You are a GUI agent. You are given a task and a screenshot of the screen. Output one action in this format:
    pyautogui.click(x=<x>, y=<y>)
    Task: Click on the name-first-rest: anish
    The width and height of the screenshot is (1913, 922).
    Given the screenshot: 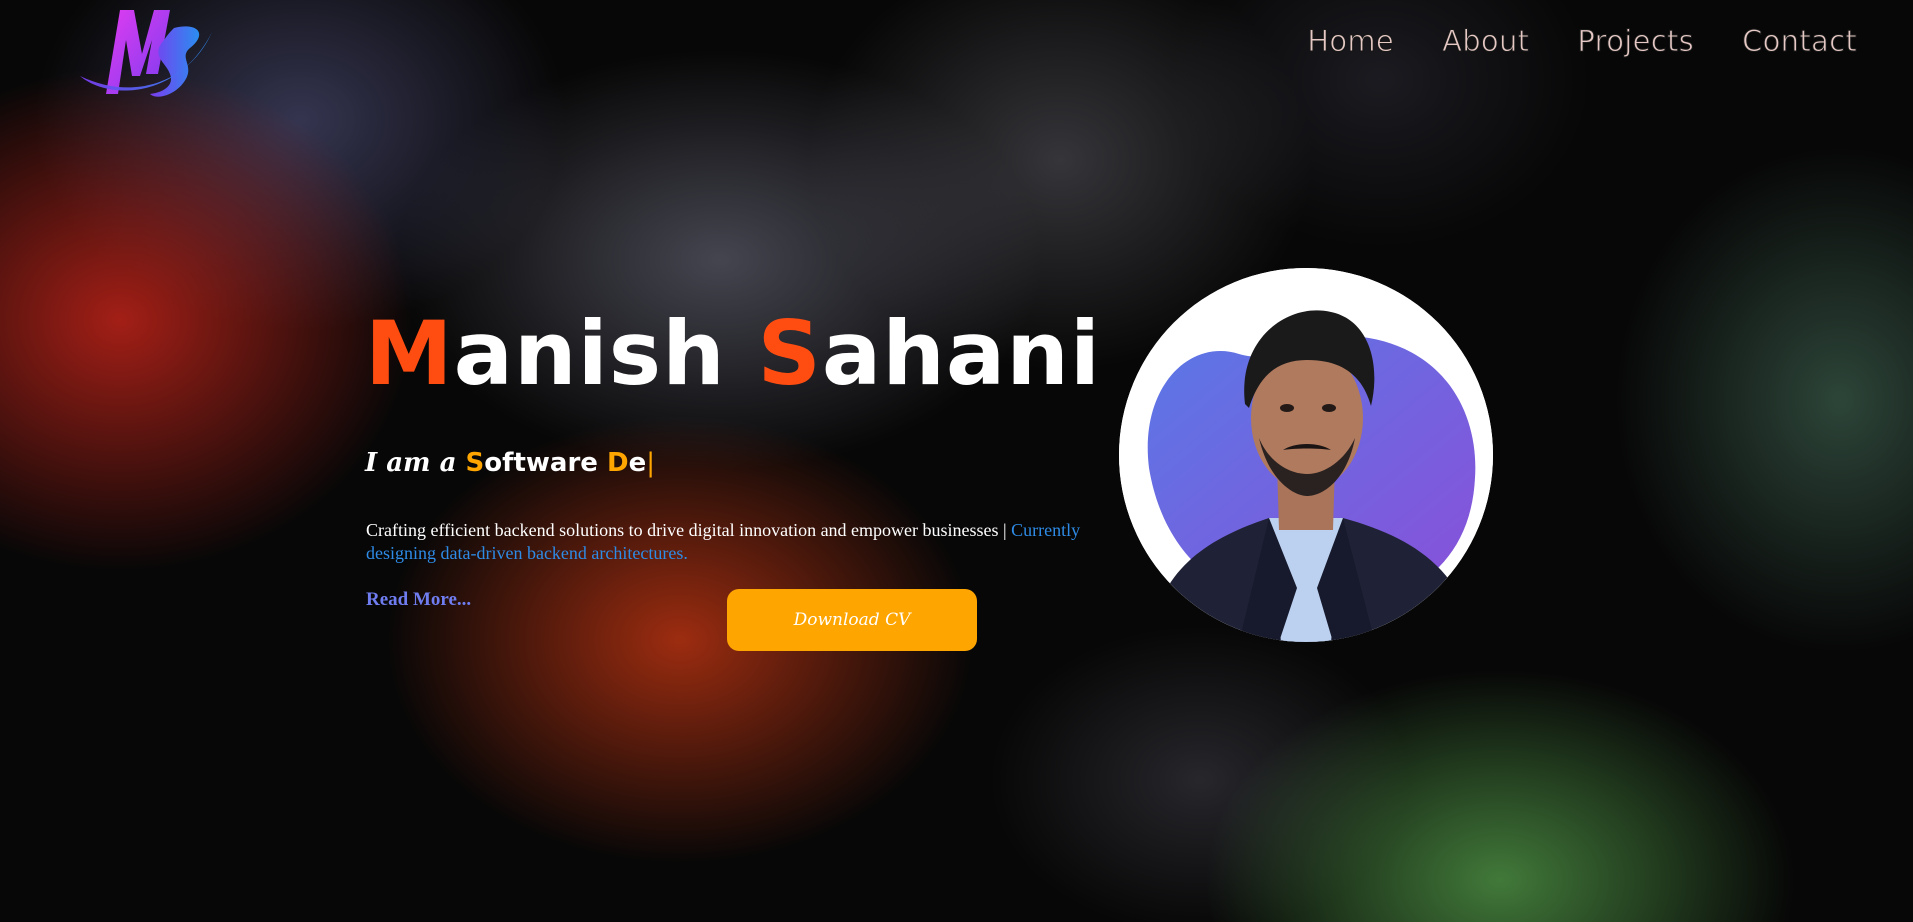 What is the action you would take?
    pyautogui.click(x=589, y=353)
    